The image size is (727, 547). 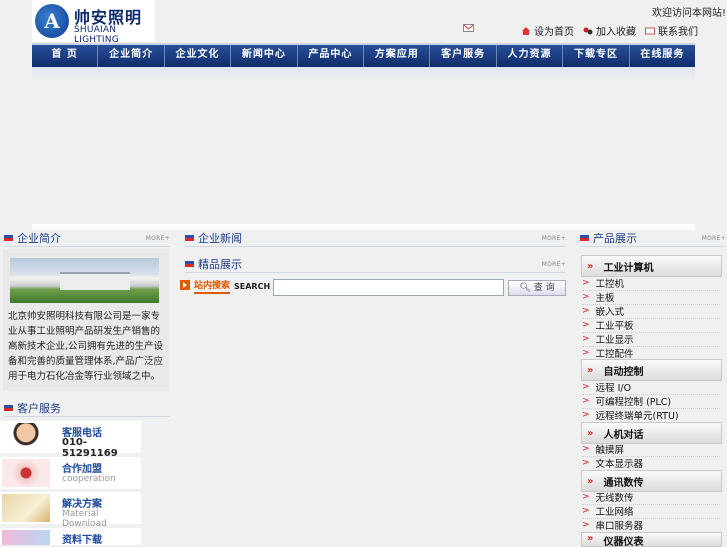 What do you see at coordinates (714, 238) in the screenshot?
I see `products-more-link: MORE+` at bounding box center [714, 238].